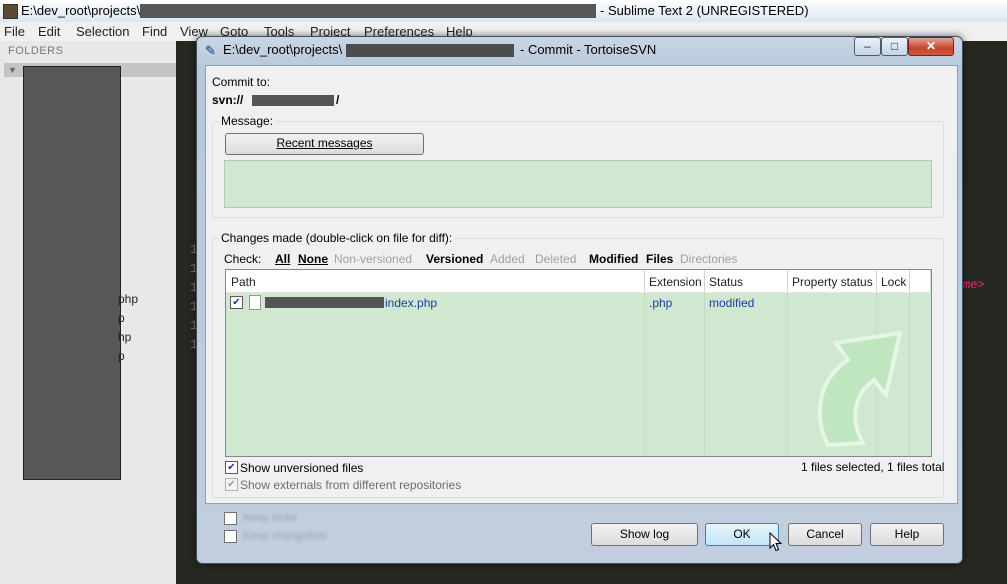  What do you see at coordinates (742, 534) in the screenshot?
I see `ok-button: OK` at bounding box center [742, 534].